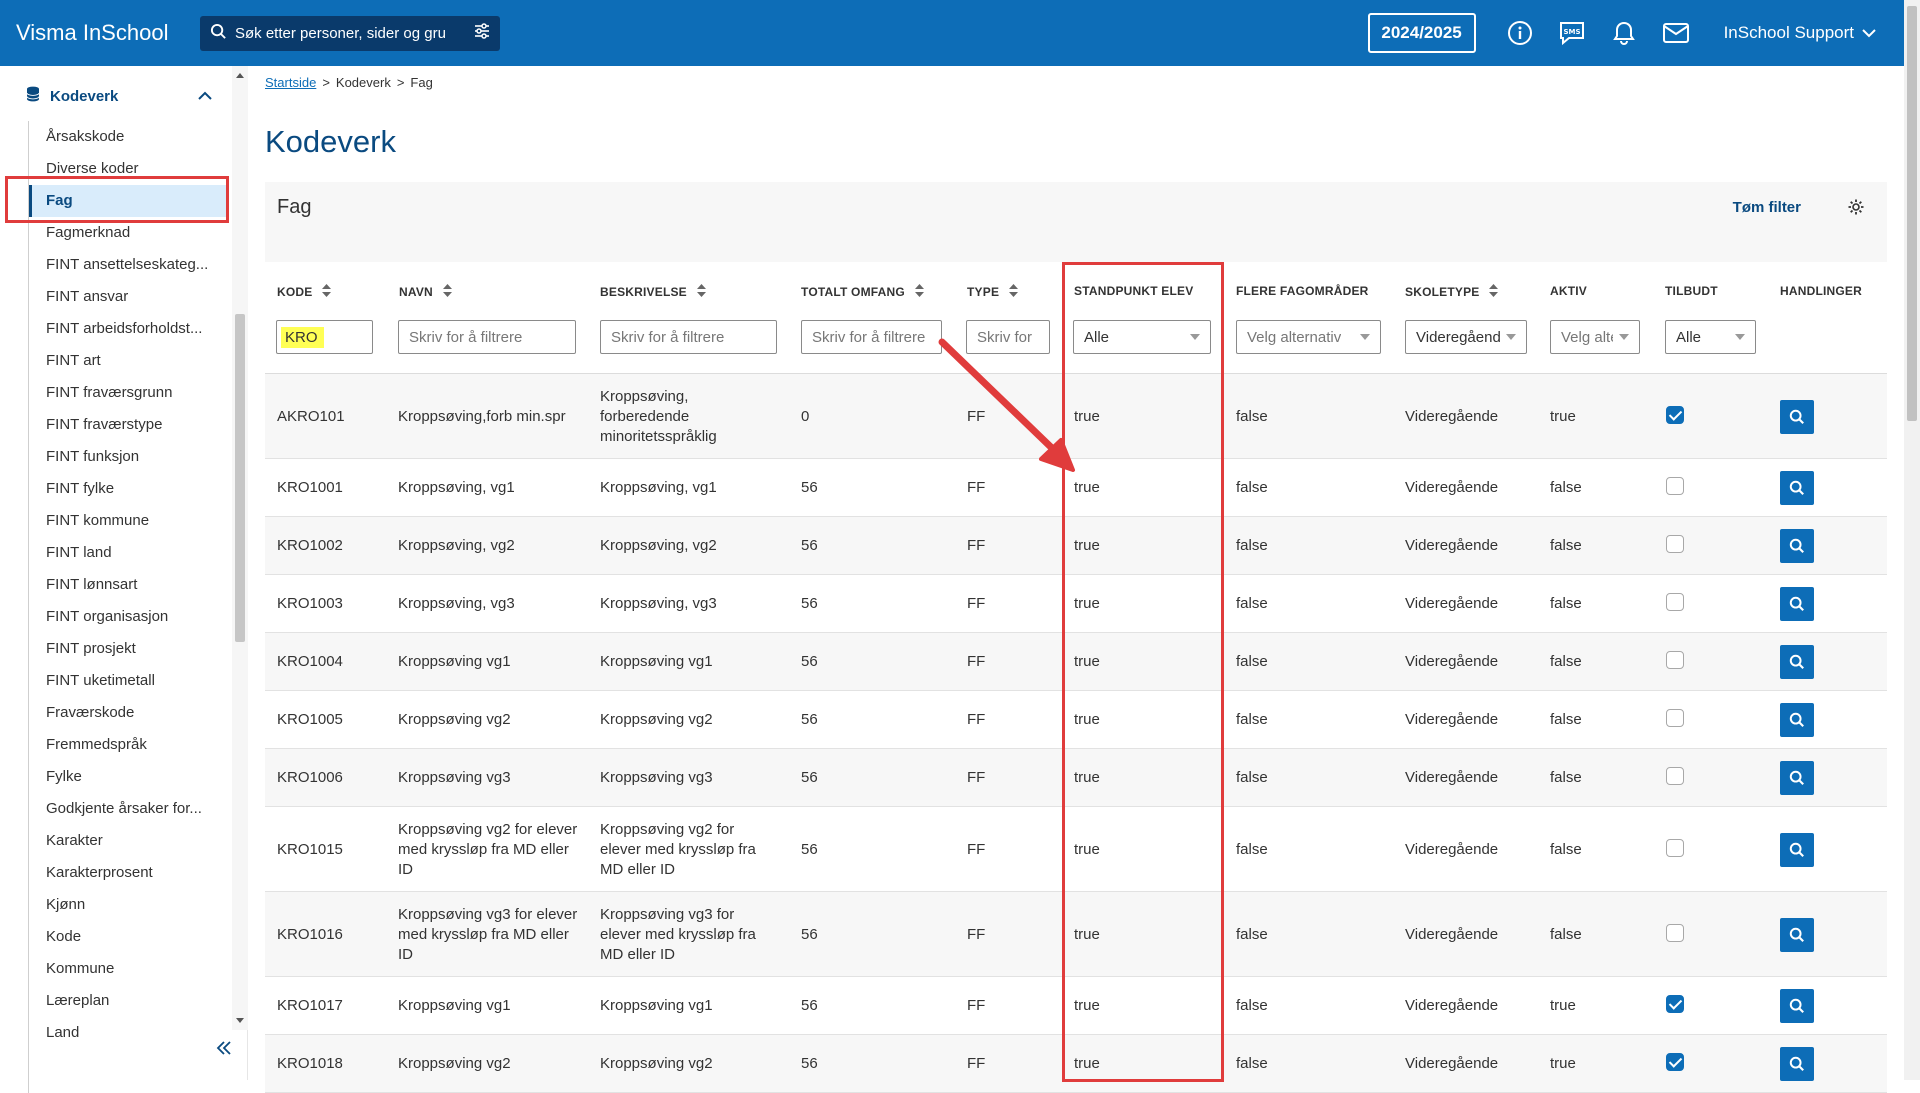 The height and width of the screenshot is (1093, 1920). What do you see at coordinates (1710, 337) in the screenshot?
I see `tilbudt-filter-select: Alle` at bounding box center [1710, 337].